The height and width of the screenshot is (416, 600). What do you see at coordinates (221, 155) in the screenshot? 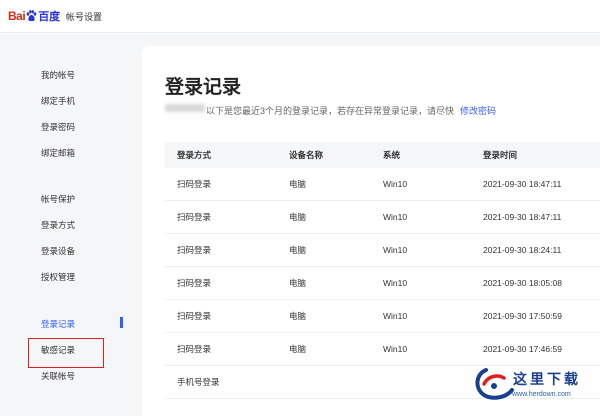
I see `column-header-login-method: 登录方式` at bounding box center [221, 155].